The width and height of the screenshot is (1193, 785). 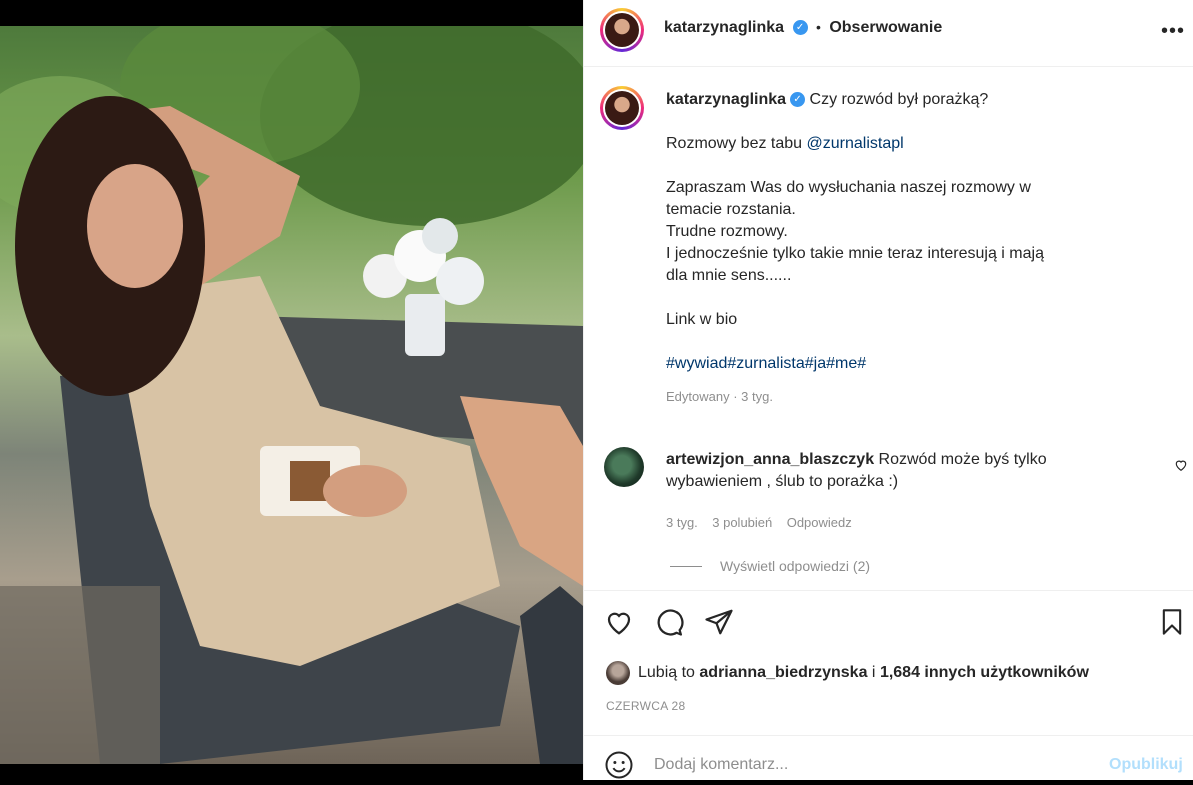 What do you see at coordinates (619, 624) in the screenshot?
I see `like-heart-icon` at bounding box center [619, 624].